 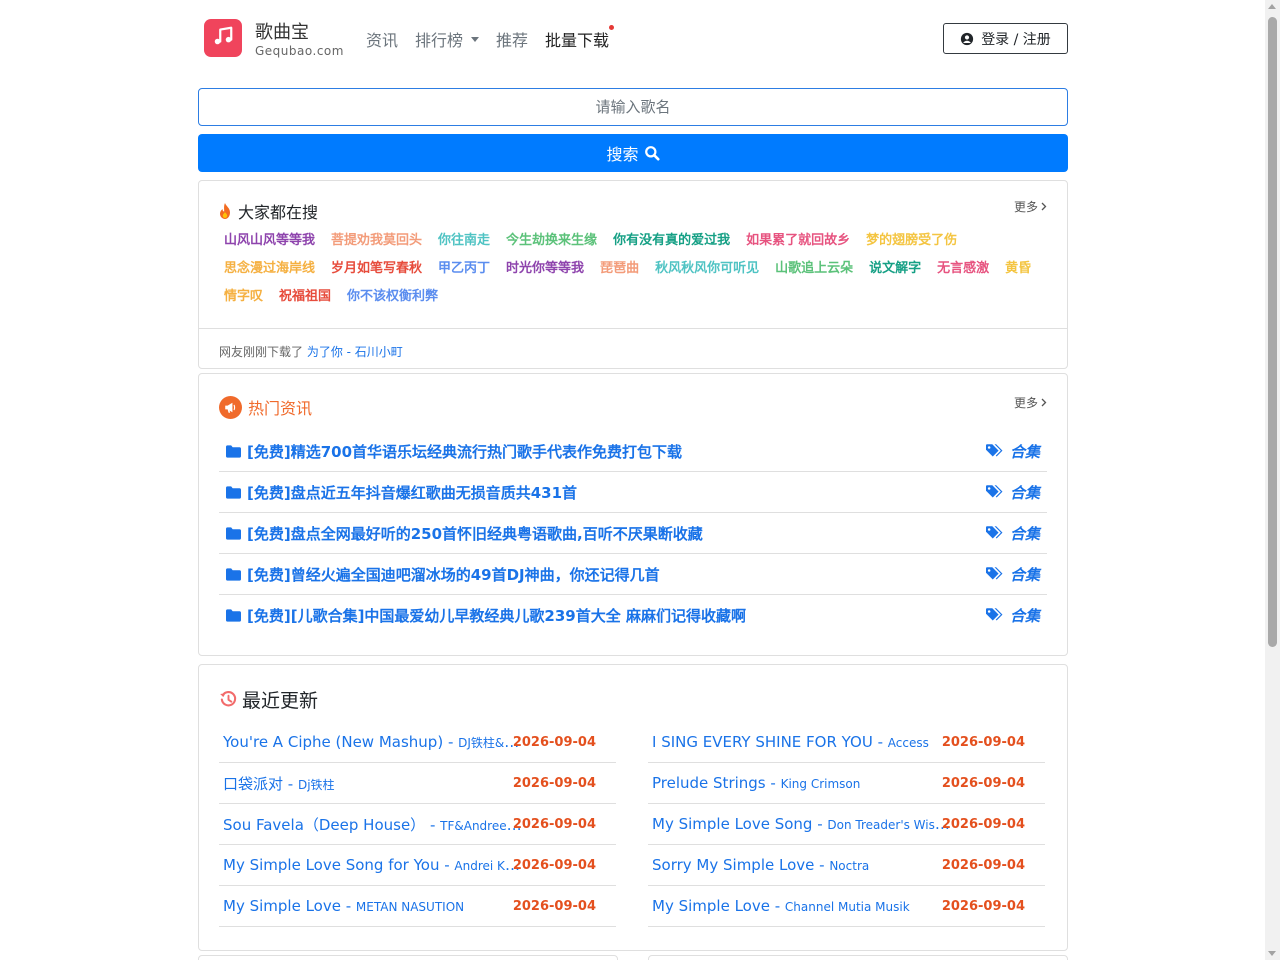 What do you see at coordinates (633, 107) in the screenshot?
I see `song-search-input` at bounding box center [633, 107].